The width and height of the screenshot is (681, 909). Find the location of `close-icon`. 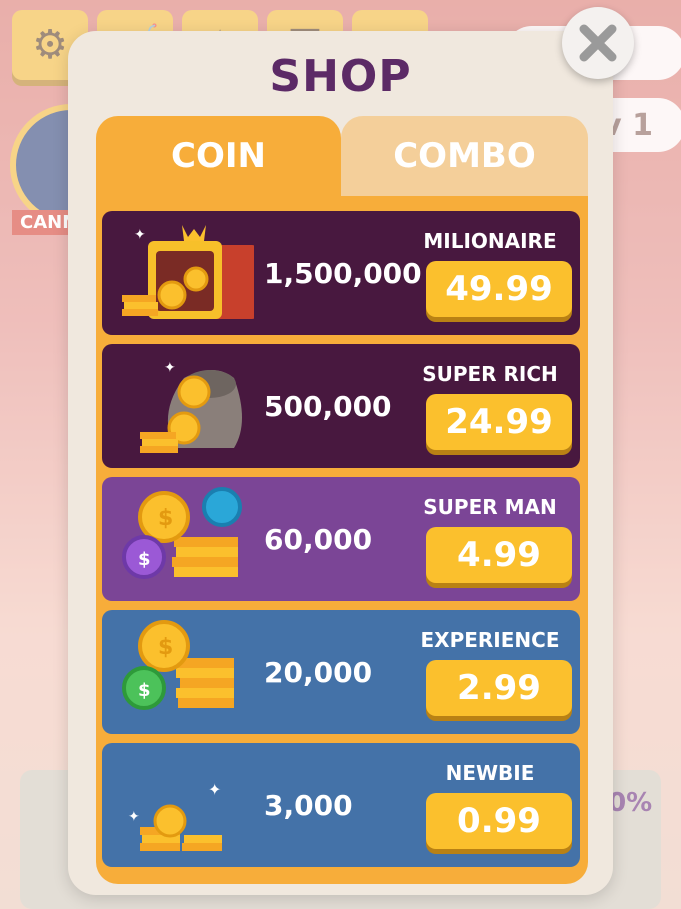

close-icon is located at coordinates (598, 43).